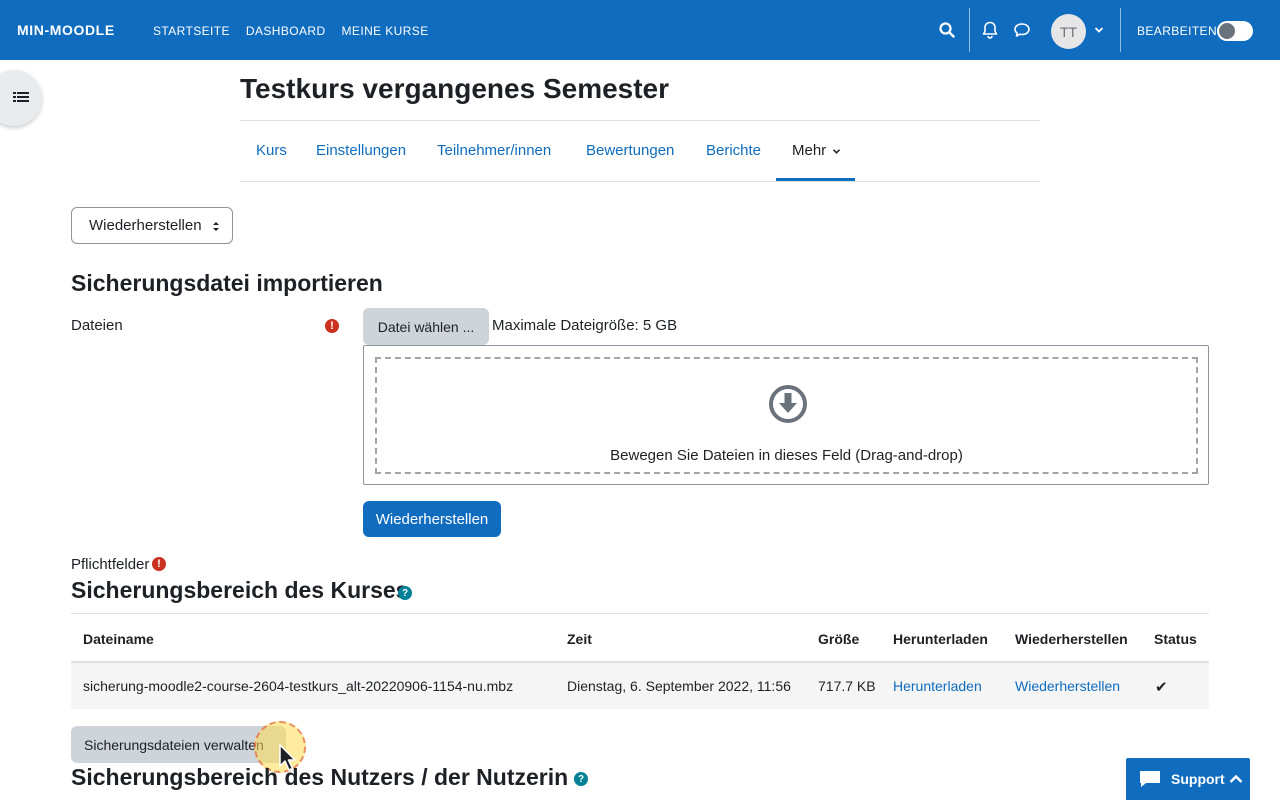 Image resolution: width=1280 pixels, height=800 pixels. Describe the element at coordinates (990, 30) in the screenshot. I see `bell-icon` at that location.